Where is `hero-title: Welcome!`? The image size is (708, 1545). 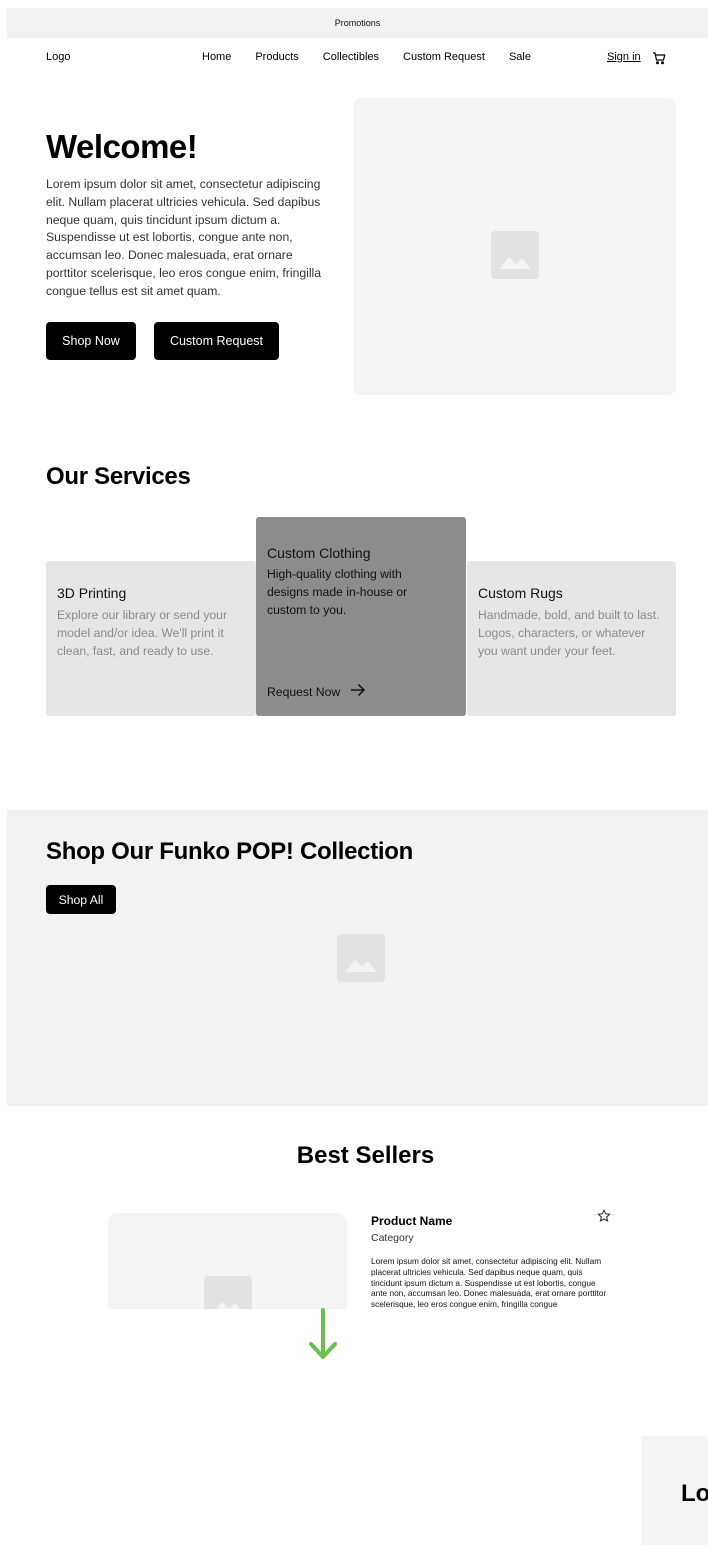 hero-title: Welcome! is located at coordinates (122, 146).